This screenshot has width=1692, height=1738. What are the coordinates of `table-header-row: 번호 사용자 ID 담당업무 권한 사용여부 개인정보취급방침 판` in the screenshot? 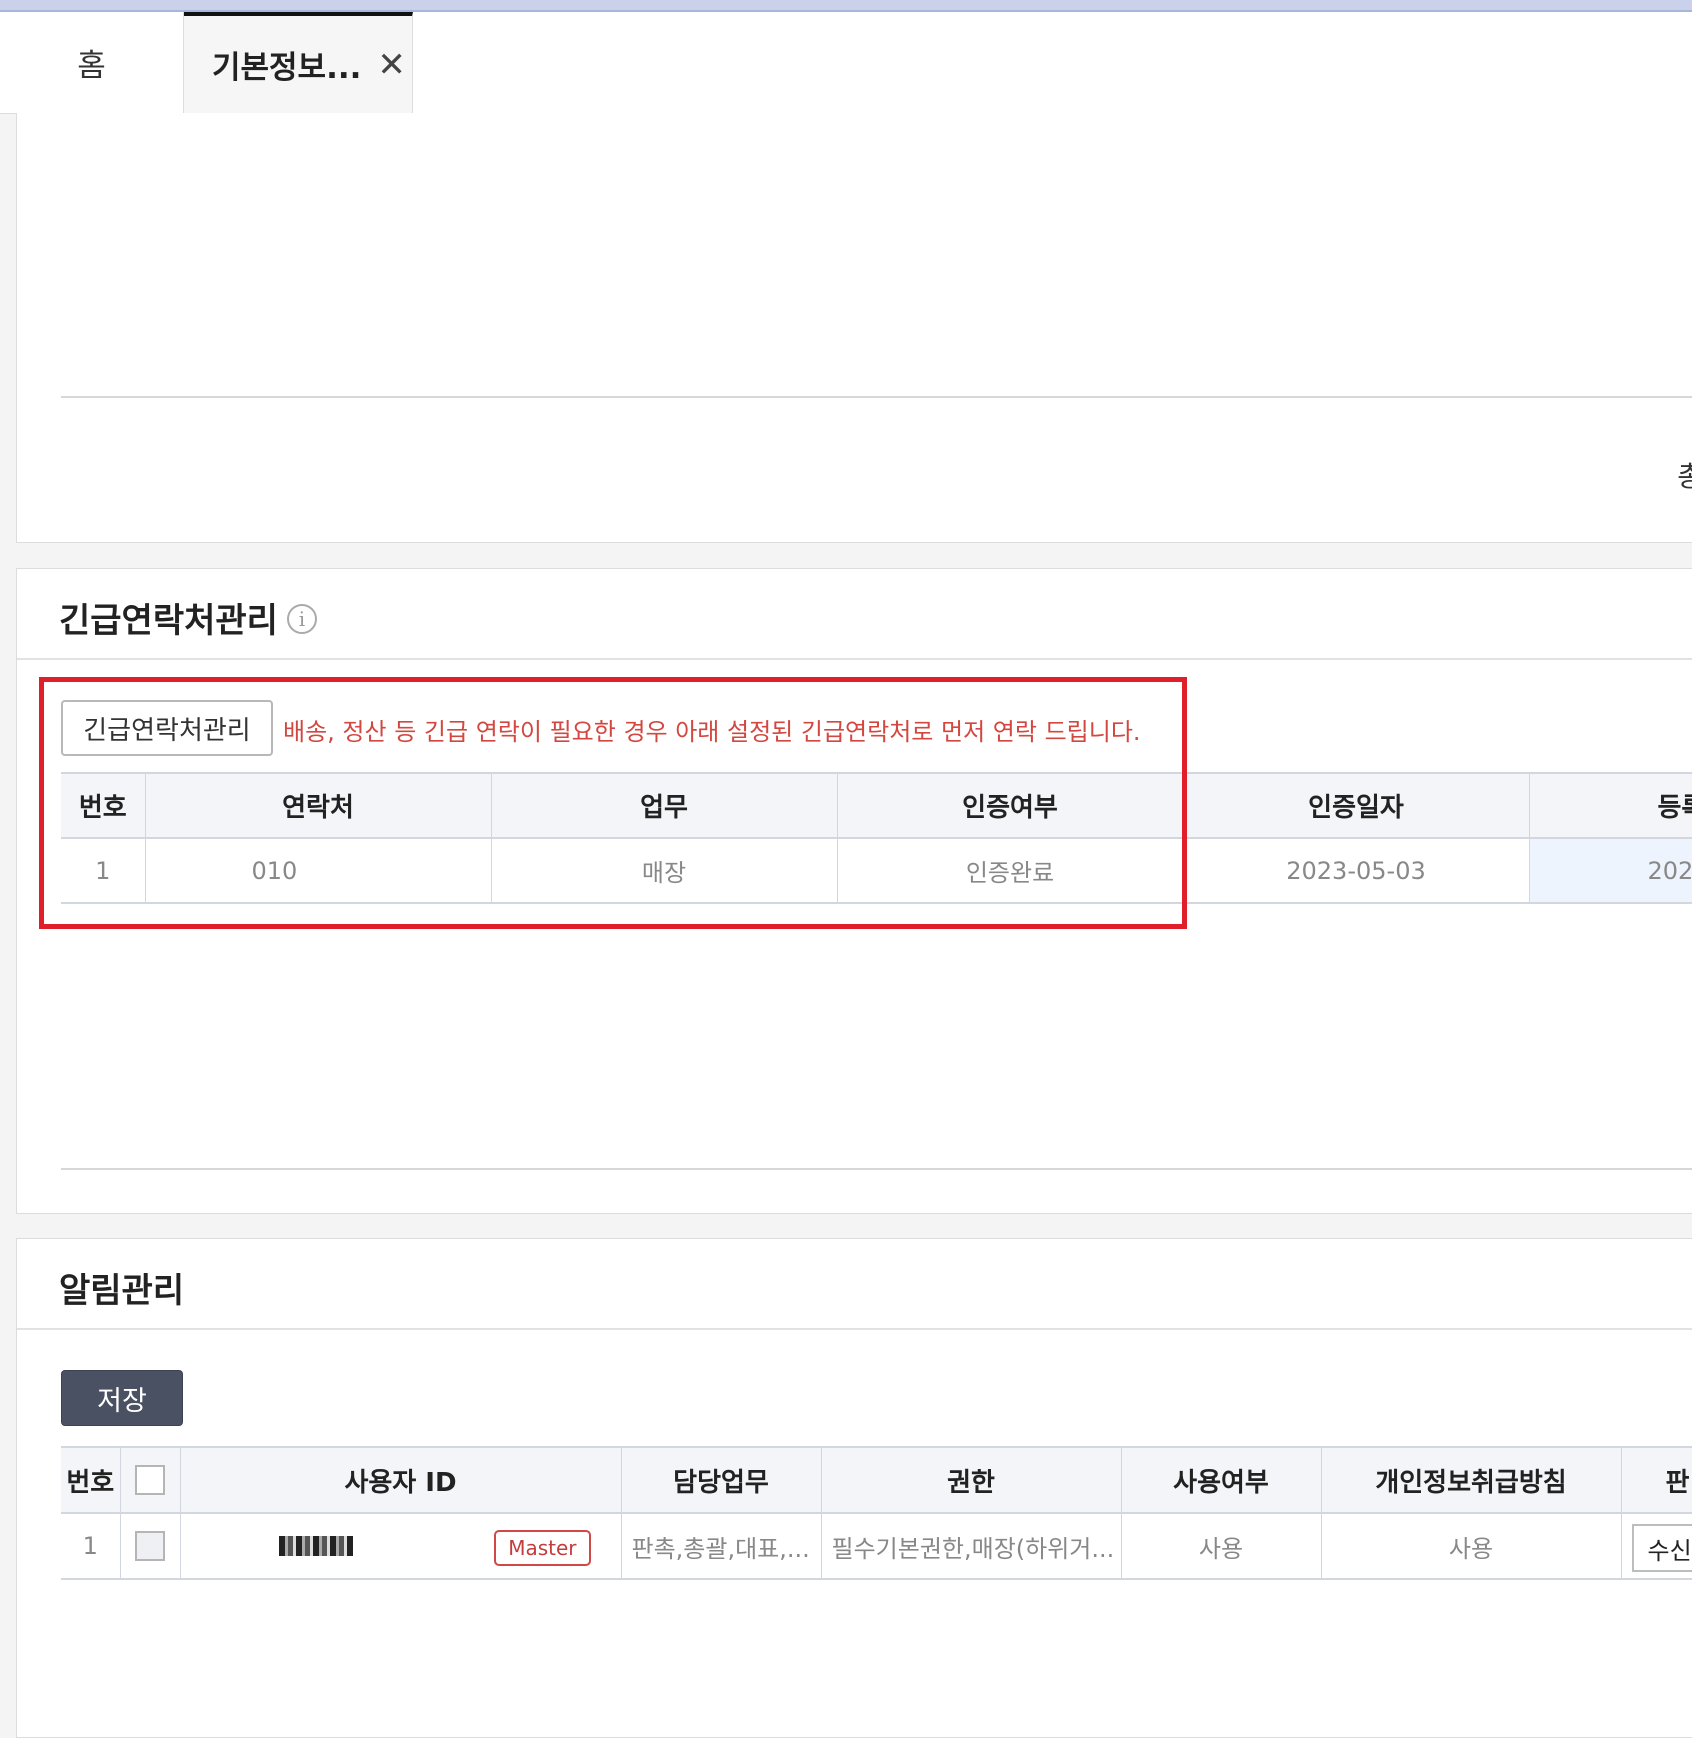 It's located at (876, 1480).